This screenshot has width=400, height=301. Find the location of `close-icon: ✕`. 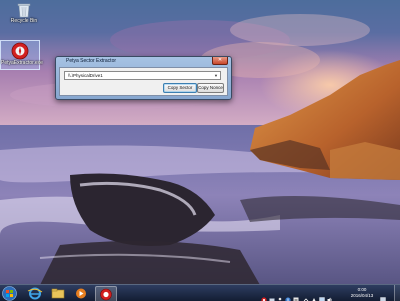

close-icon: ✕ is located at coordinates (220, 60).